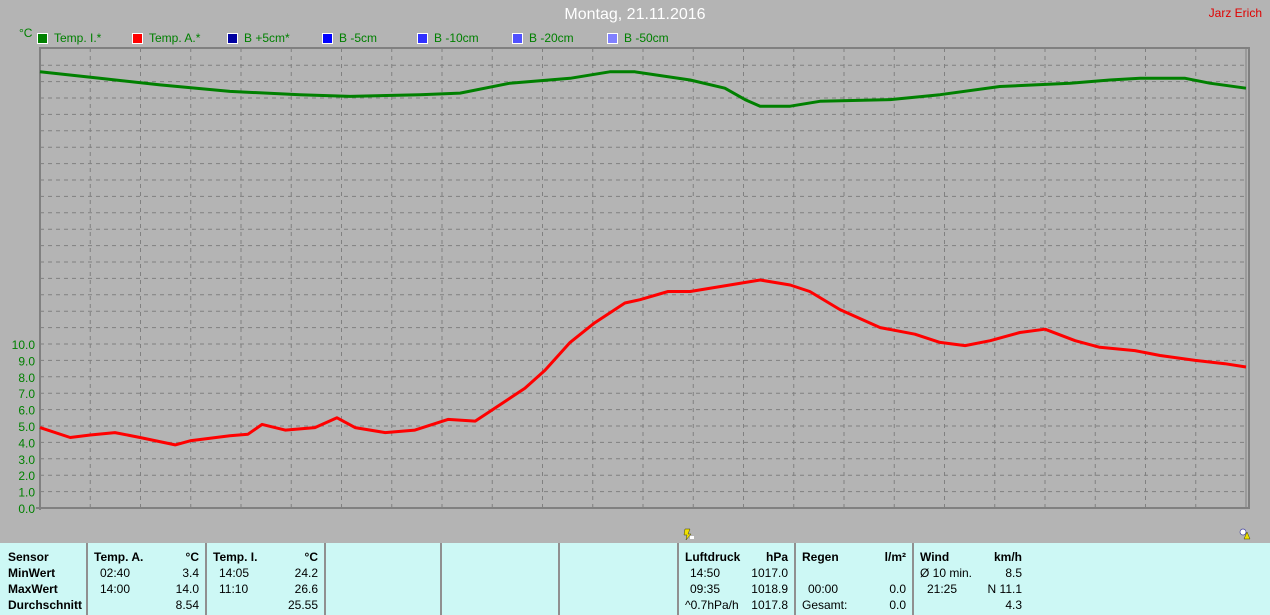 Image resolution: width=1270 pixels, height=615 pixels. What do you see at coordinates (769, 573) in the screenshot?
I see `pressure-min: 1017.0` at bounding box center [769, 573].